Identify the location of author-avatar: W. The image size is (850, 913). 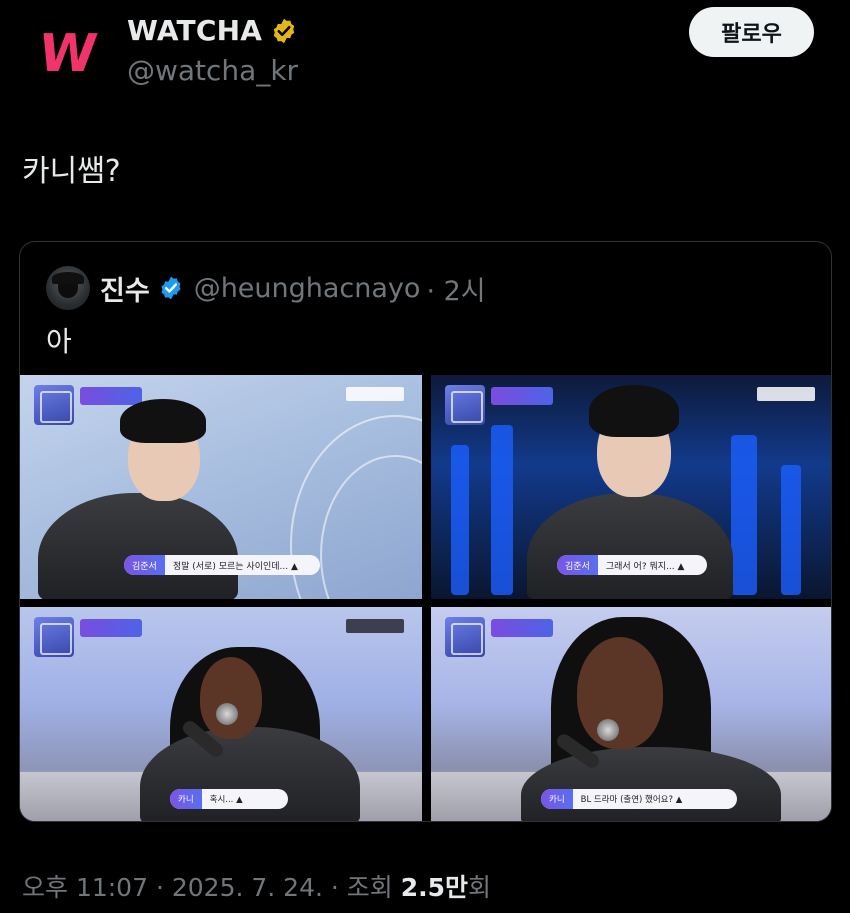
(66, 54).